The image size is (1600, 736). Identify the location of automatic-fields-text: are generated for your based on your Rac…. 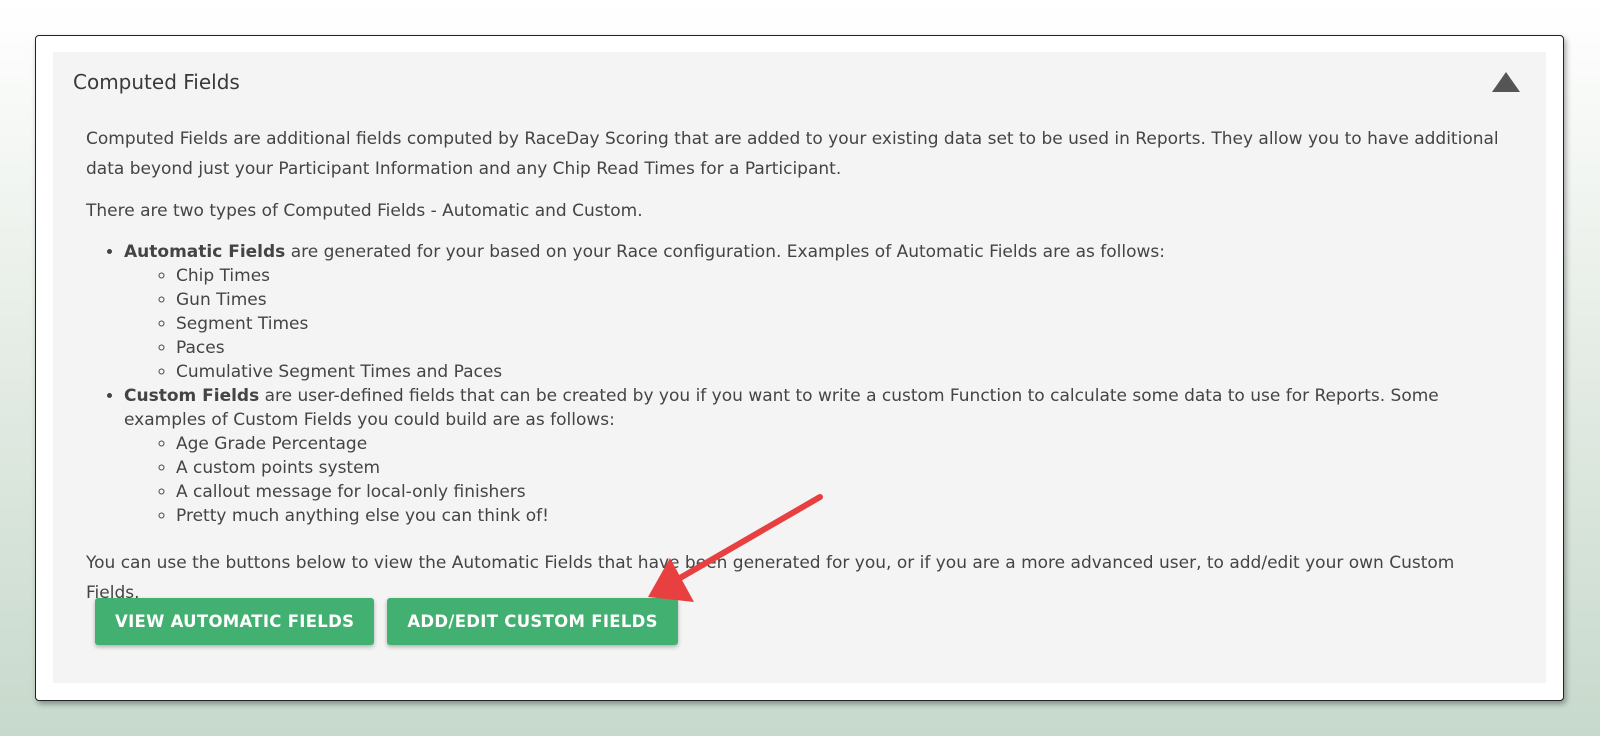
(725, 252).